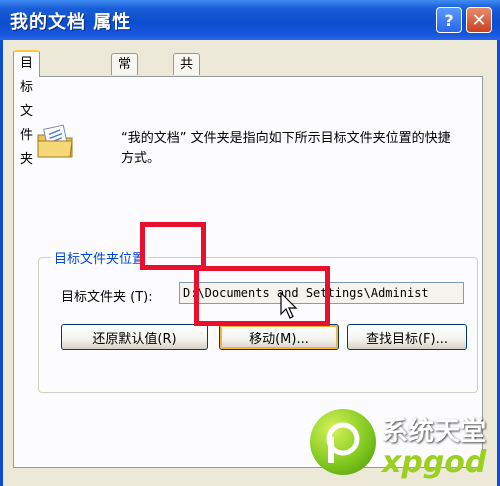  Describe the element at coordinates (100, 257) in the screenshot. I see `group-title: 目标文件夹位置` at that location.